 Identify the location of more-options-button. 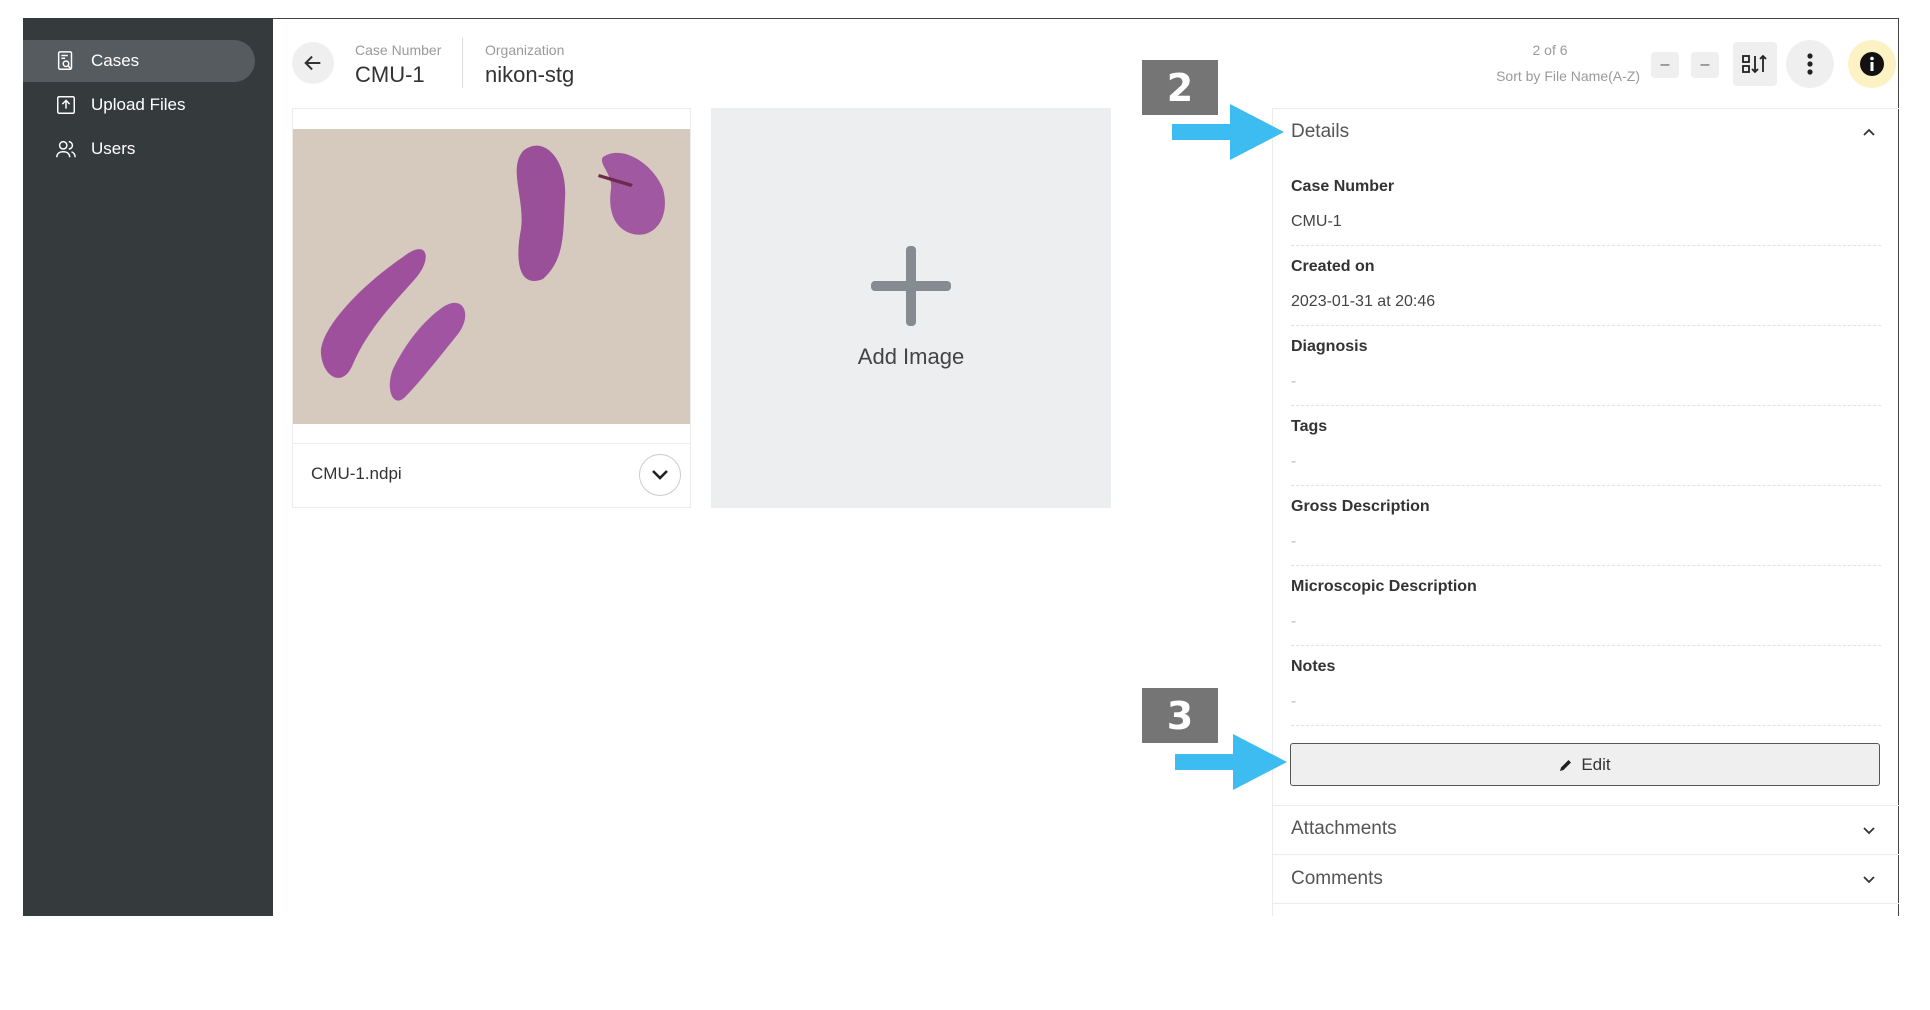
(1810, 64).